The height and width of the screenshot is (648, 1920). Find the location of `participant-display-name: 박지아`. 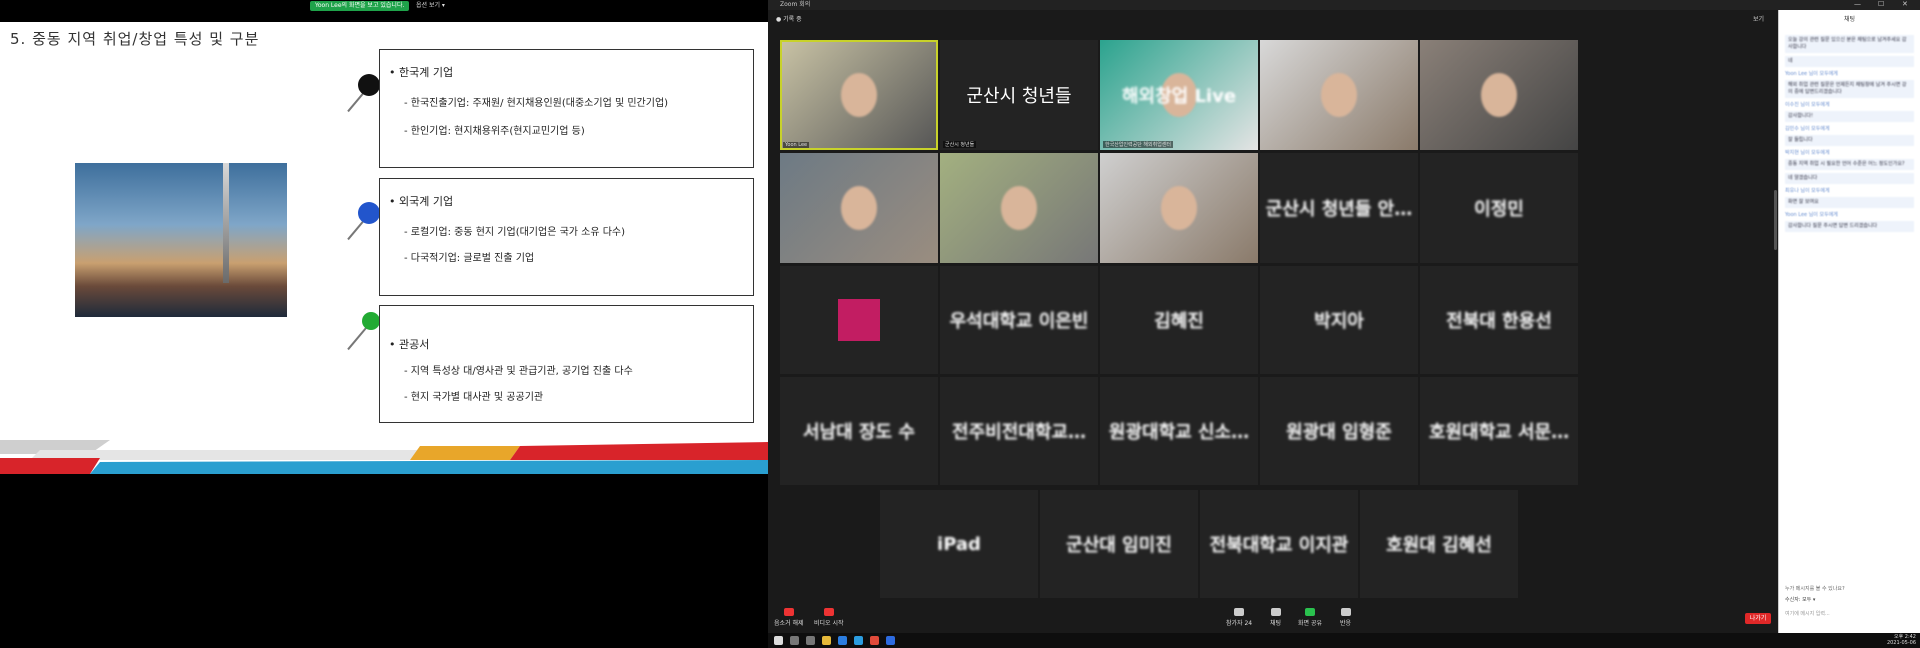

participant-display-name: 박지아 is located at coordinates (1339, 321).